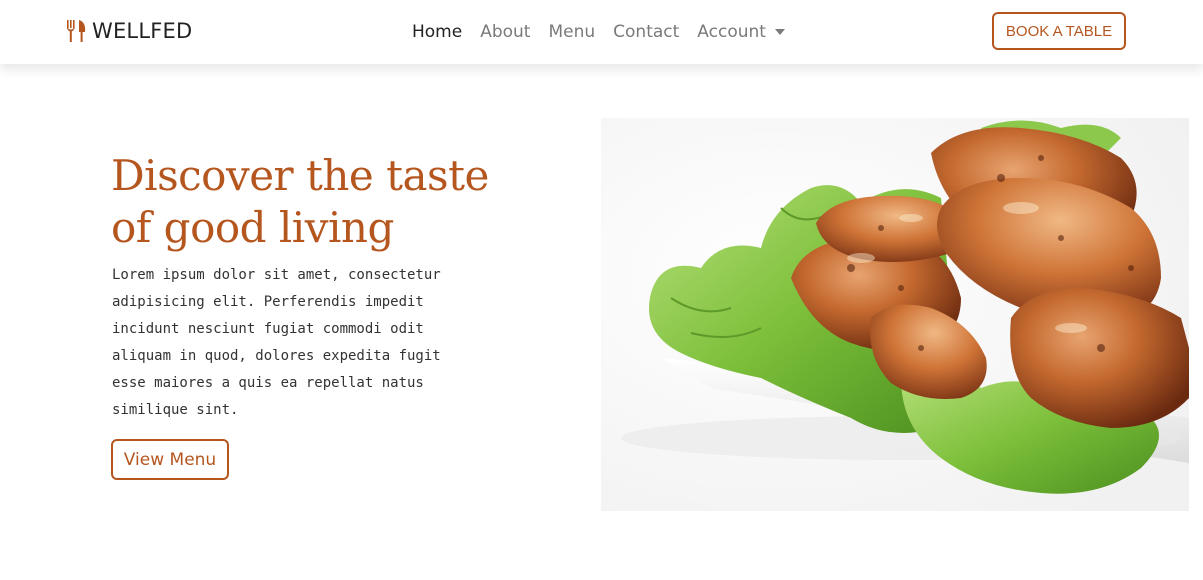 This screenshot has height=580, width=1203. Describe the element at coordinates (142, 31) in the screenshot. I see `brand-name: WELLFED` at that location.